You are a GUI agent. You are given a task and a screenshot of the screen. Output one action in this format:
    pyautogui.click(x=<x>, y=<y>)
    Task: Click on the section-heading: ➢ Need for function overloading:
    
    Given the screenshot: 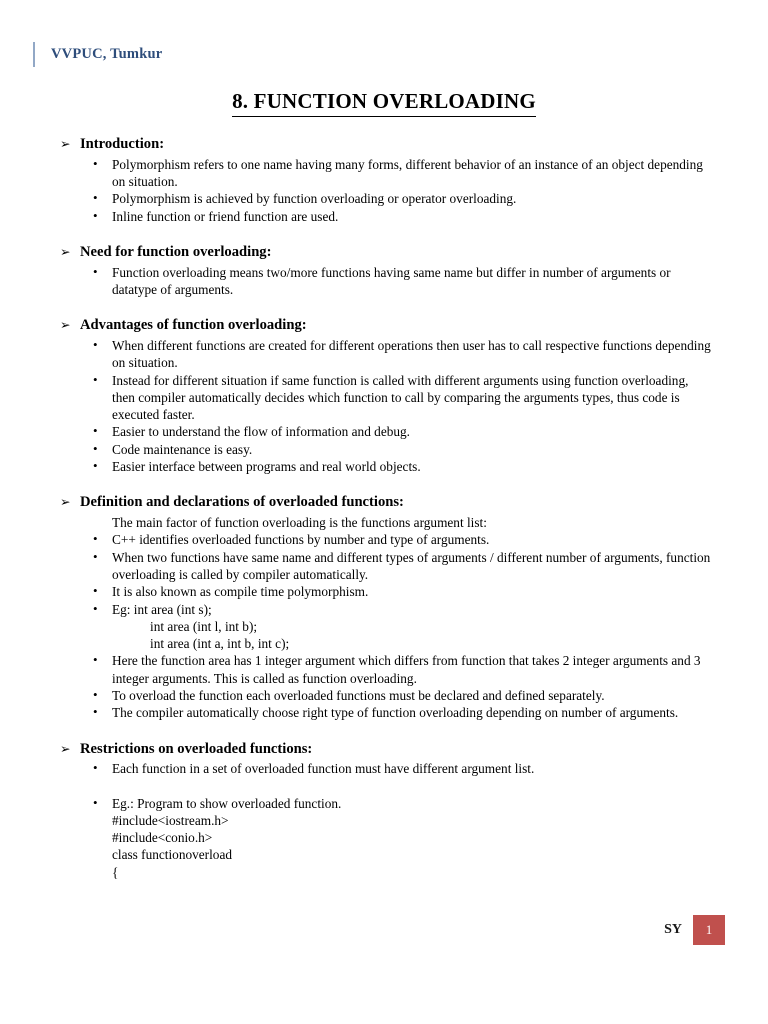 What is the action you would take?
    pyautogui.click(x=386, y=253)
    